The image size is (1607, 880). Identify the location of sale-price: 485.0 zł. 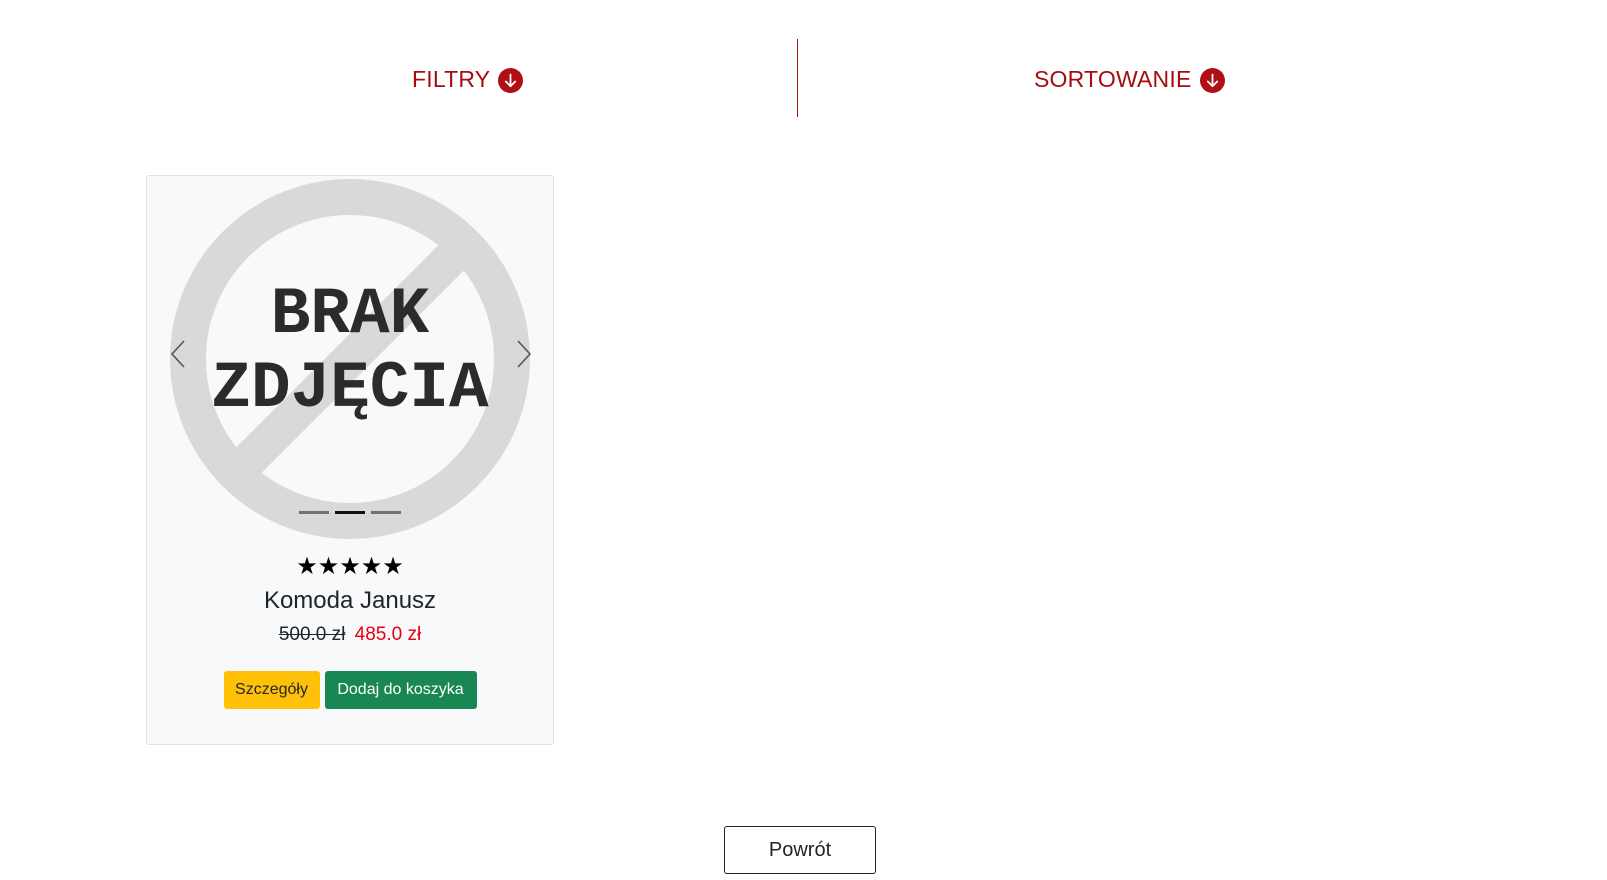
(388, 634).